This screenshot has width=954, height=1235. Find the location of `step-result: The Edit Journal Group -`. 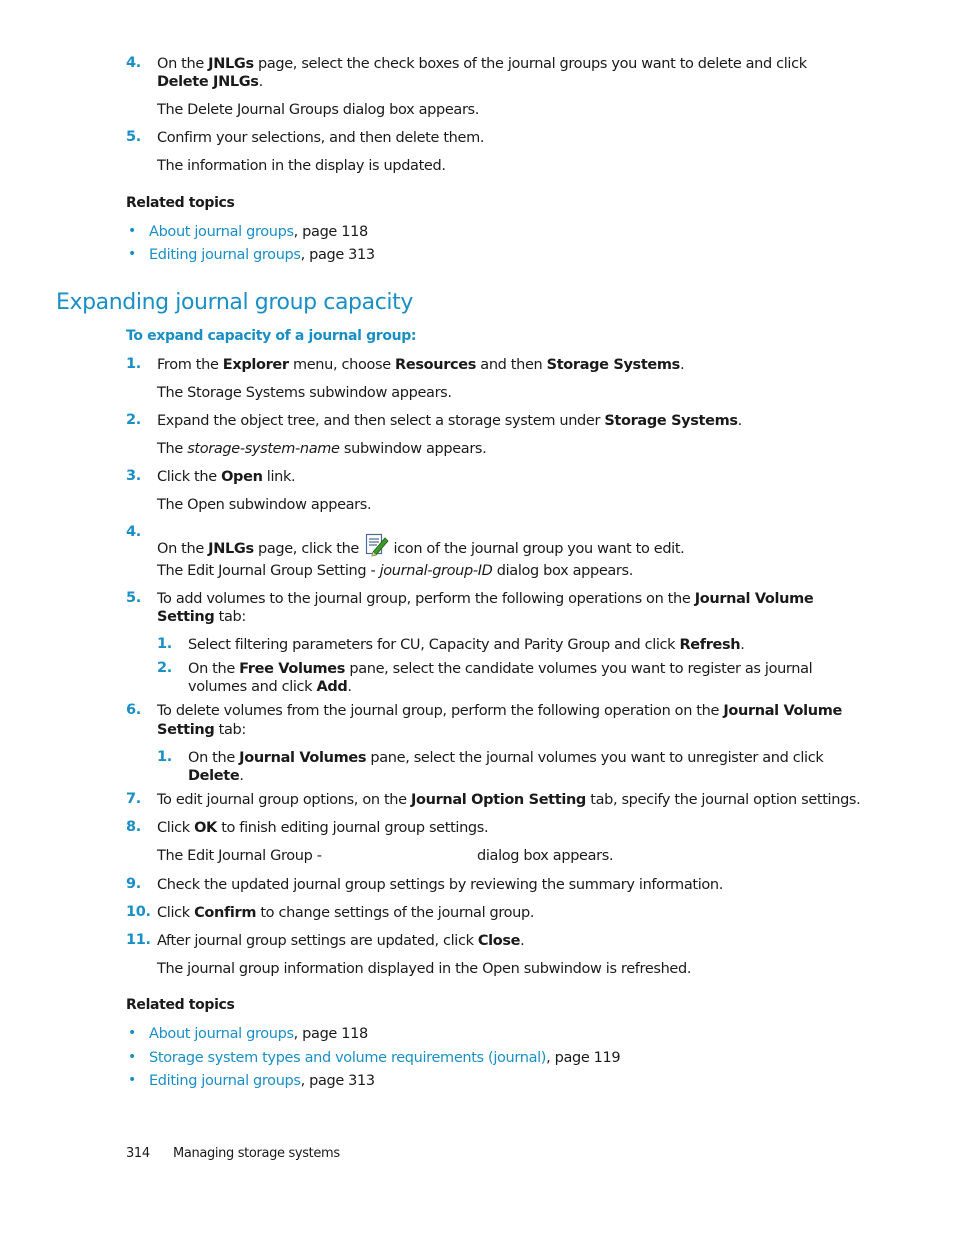

step-result: The Edit Journal Group - is located at coordinates (239, 856).